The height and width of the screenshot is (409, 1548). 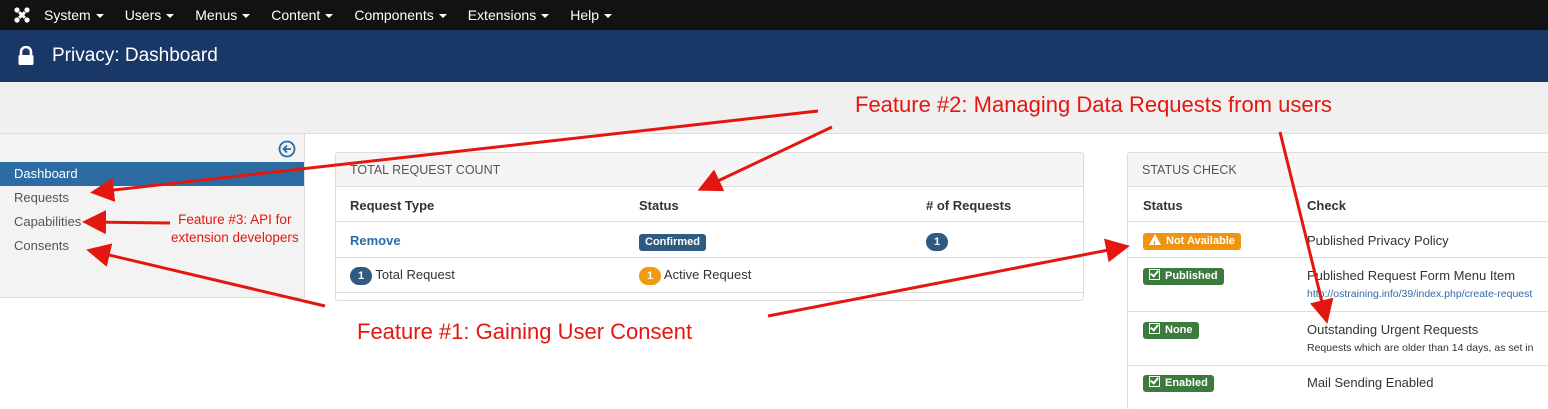 I want to click on annotation-feature-1: Feature #1: Gaining User Consent, so click(x=525, y=331).